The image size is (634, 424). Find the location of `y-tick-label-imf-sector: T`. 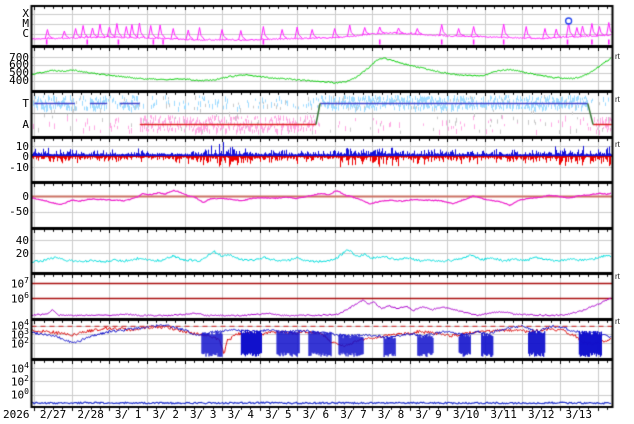

y-tick-label-imf-sector: T is located at coordinates (25, 103).